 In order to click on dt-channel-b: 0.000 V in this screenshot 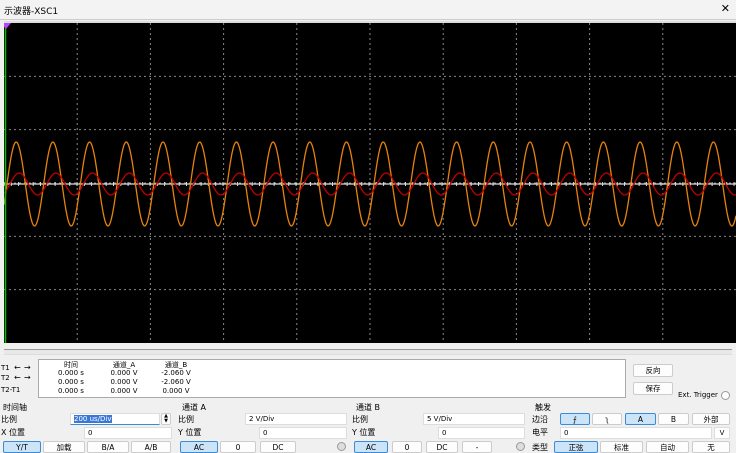, I will do `click(176, 391)`.